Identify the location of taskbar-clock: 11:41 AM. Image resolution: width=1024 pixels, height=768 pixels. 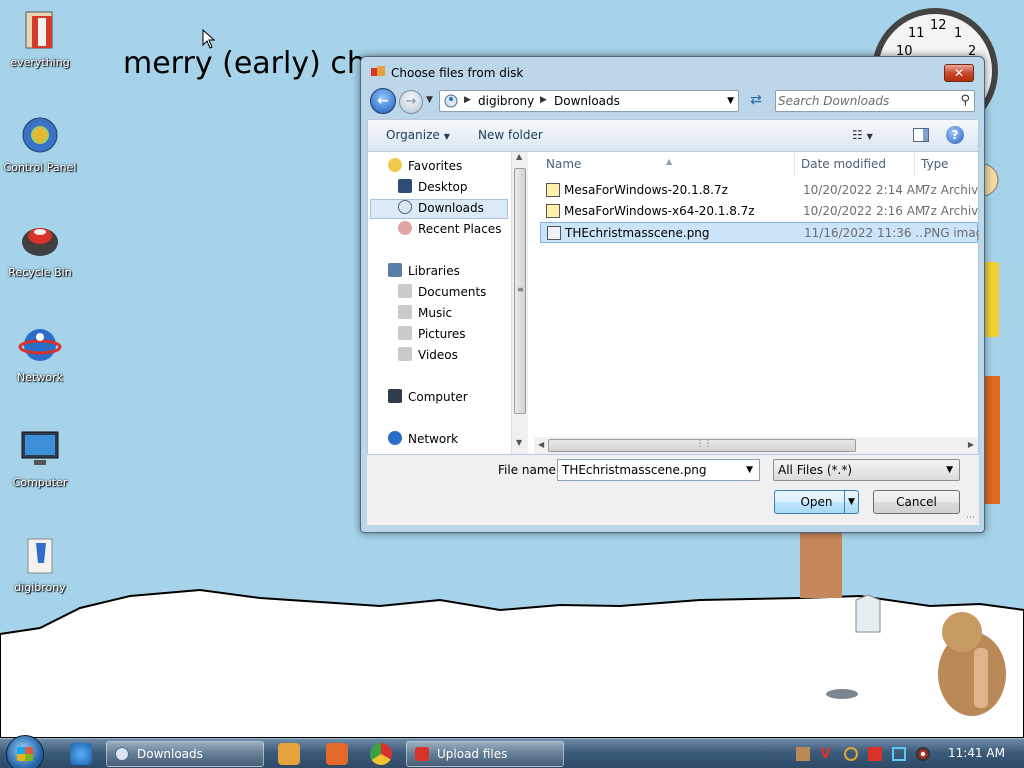
(976, 753).